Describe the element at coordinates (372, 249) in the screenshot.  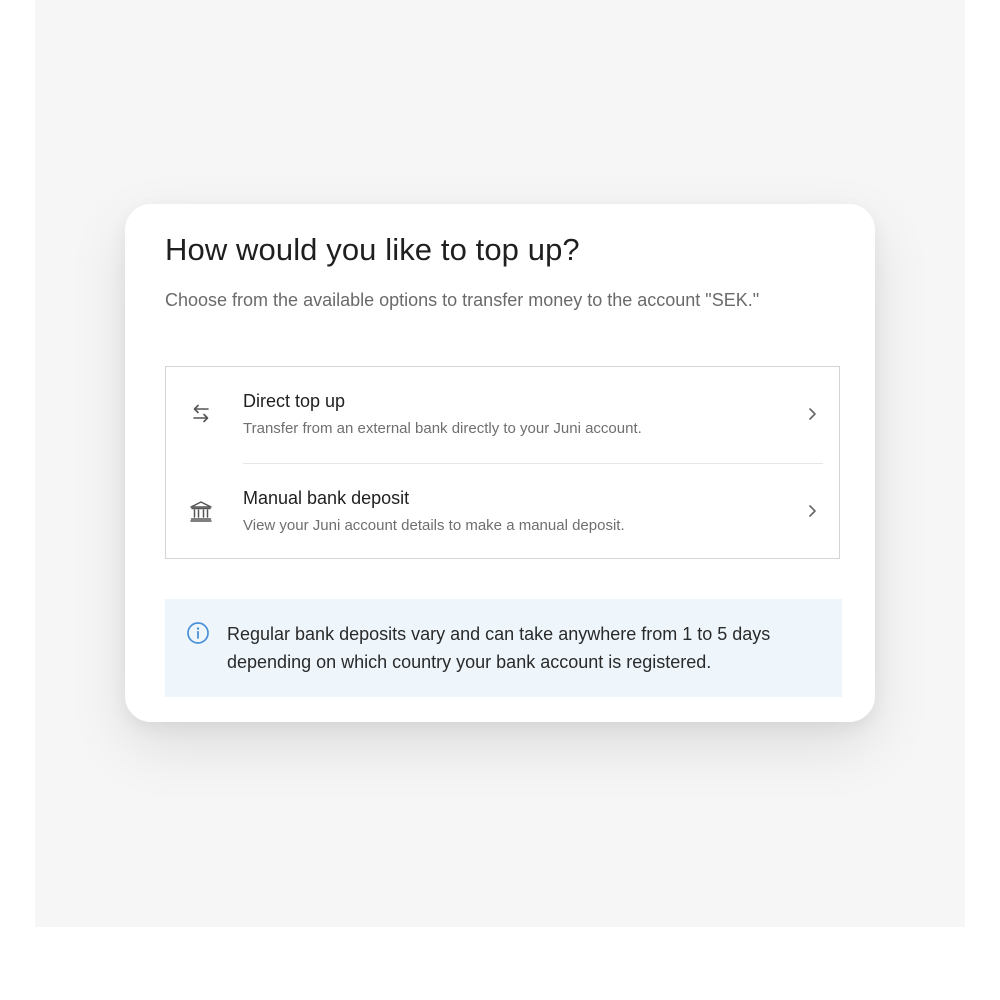
I see `dialog-title: How would you like to top up?` at that location.